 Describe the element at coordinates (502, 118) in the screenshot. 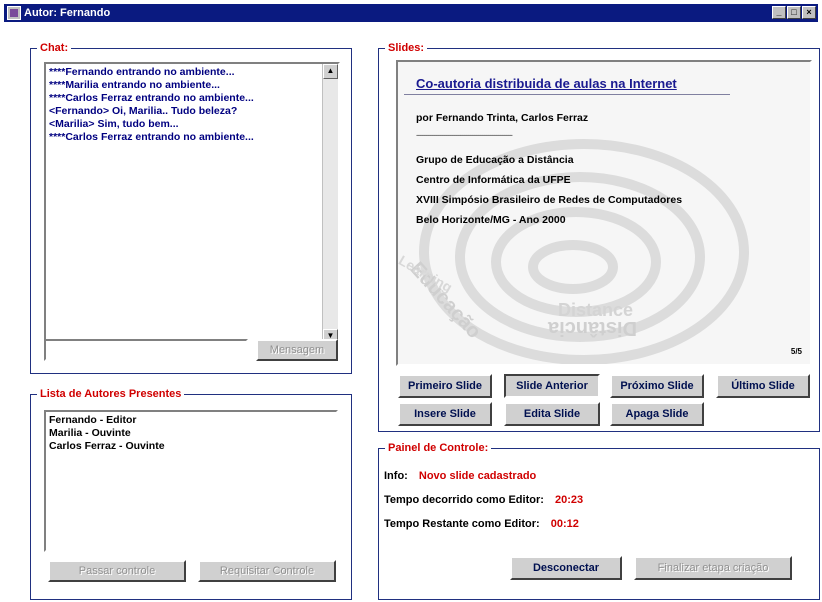

I see `slide-authors: por Fernando Trinta, Carlos Ferraz` at that location.